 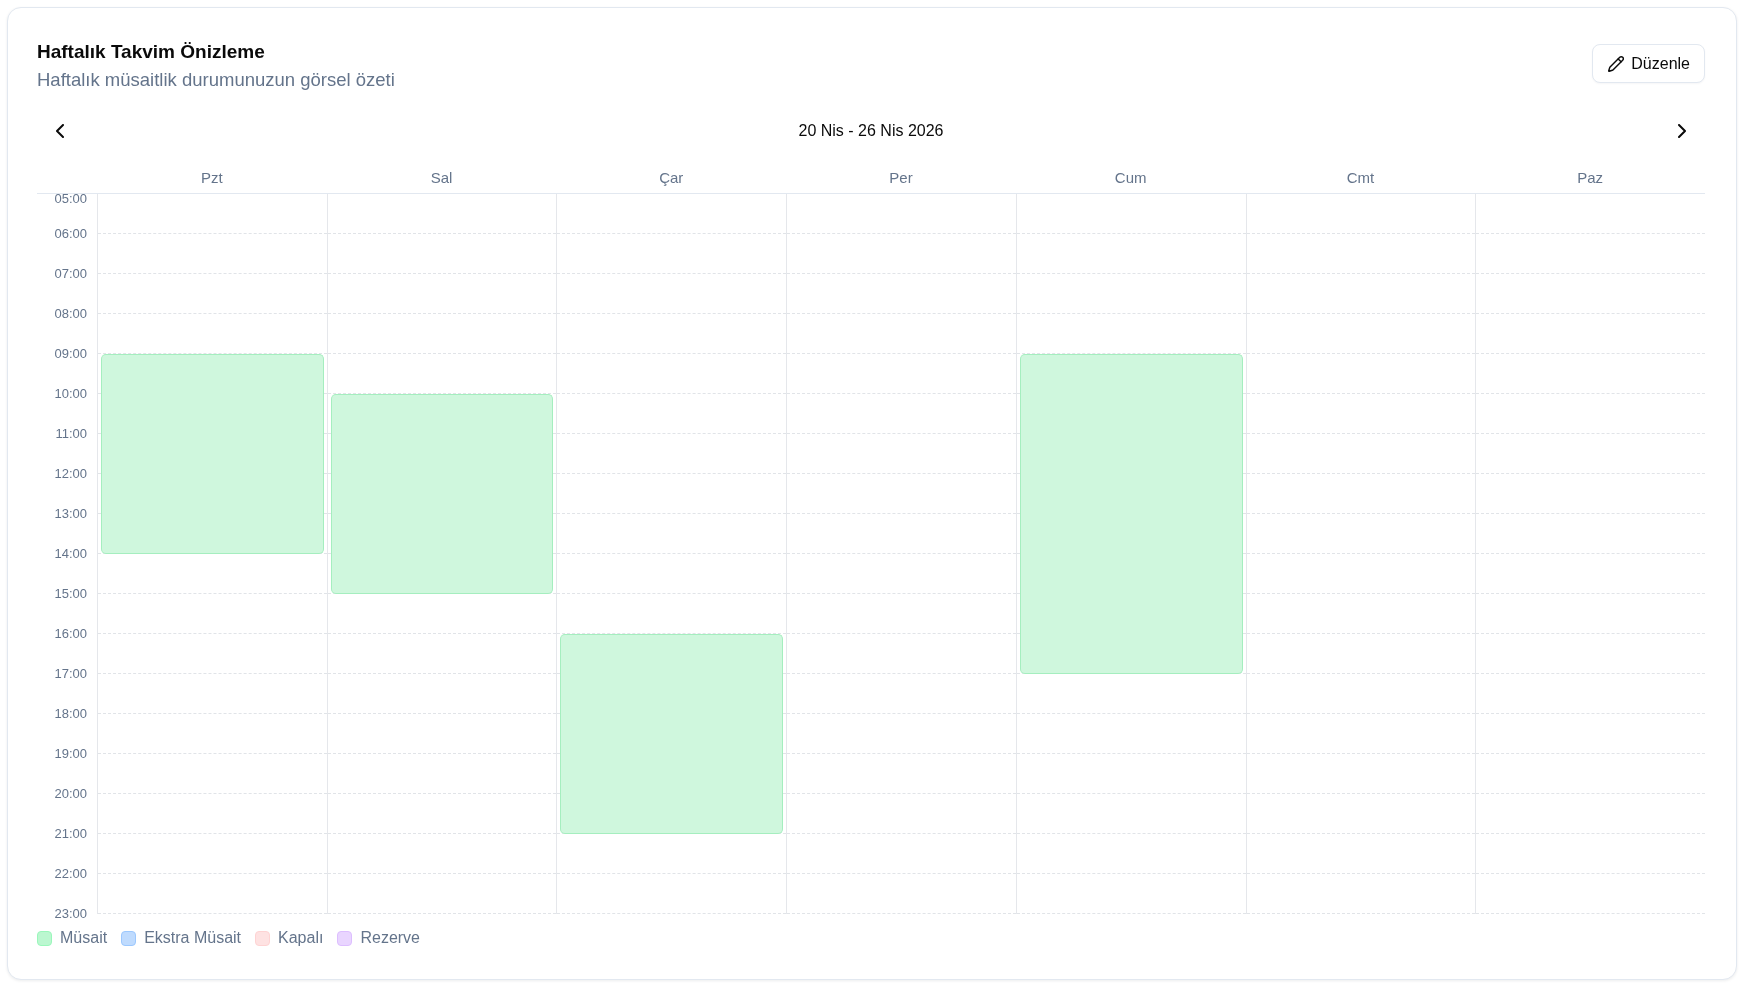 What do you see at coordinates (60, 131) in the screenshot?
I see `chevron-left-icon` at bounding box center [60, 131].